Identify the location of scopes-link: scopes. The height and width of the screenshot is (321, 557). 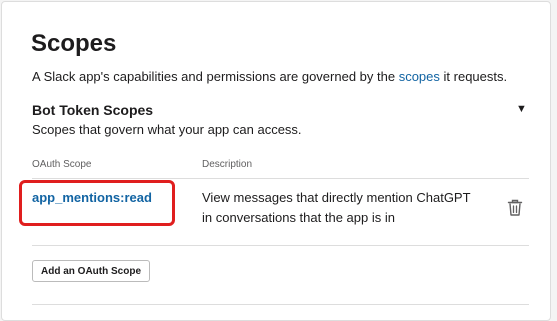
(419, 76).